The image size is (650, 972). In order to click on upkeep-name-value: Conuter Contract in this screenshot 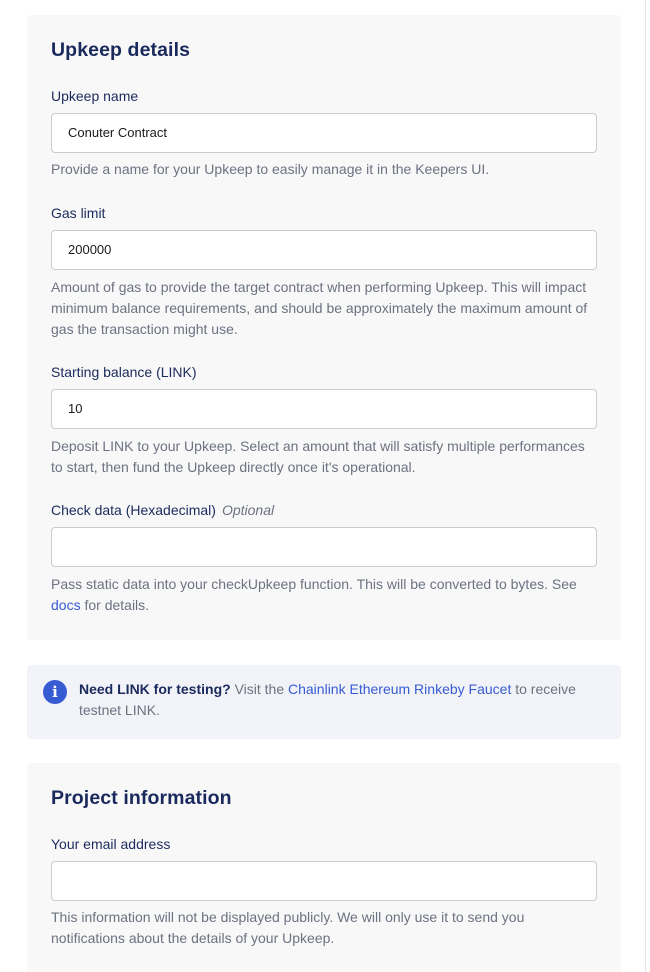, I will do `click(117, 132)`.